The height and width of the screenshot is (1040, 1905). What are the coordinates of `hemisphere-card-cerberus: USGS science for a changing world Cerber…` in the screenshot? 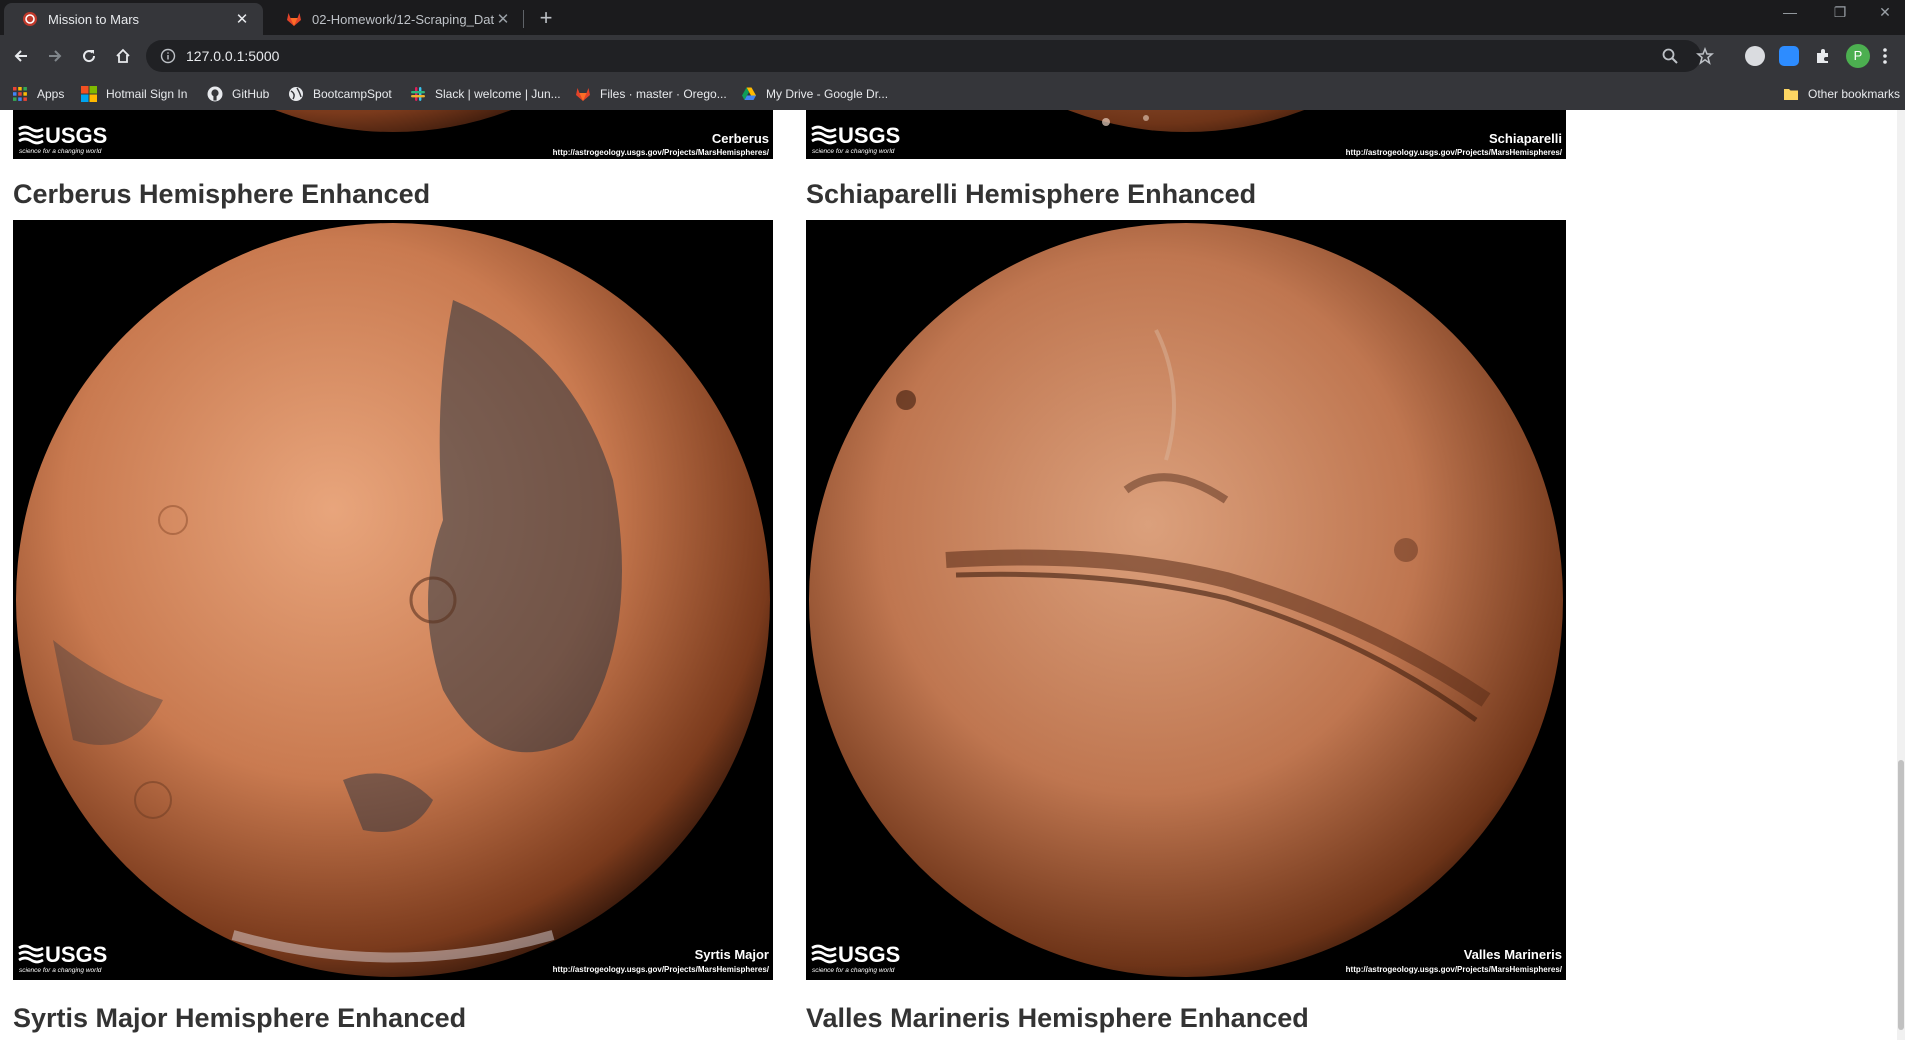 It's located at (393, 162).